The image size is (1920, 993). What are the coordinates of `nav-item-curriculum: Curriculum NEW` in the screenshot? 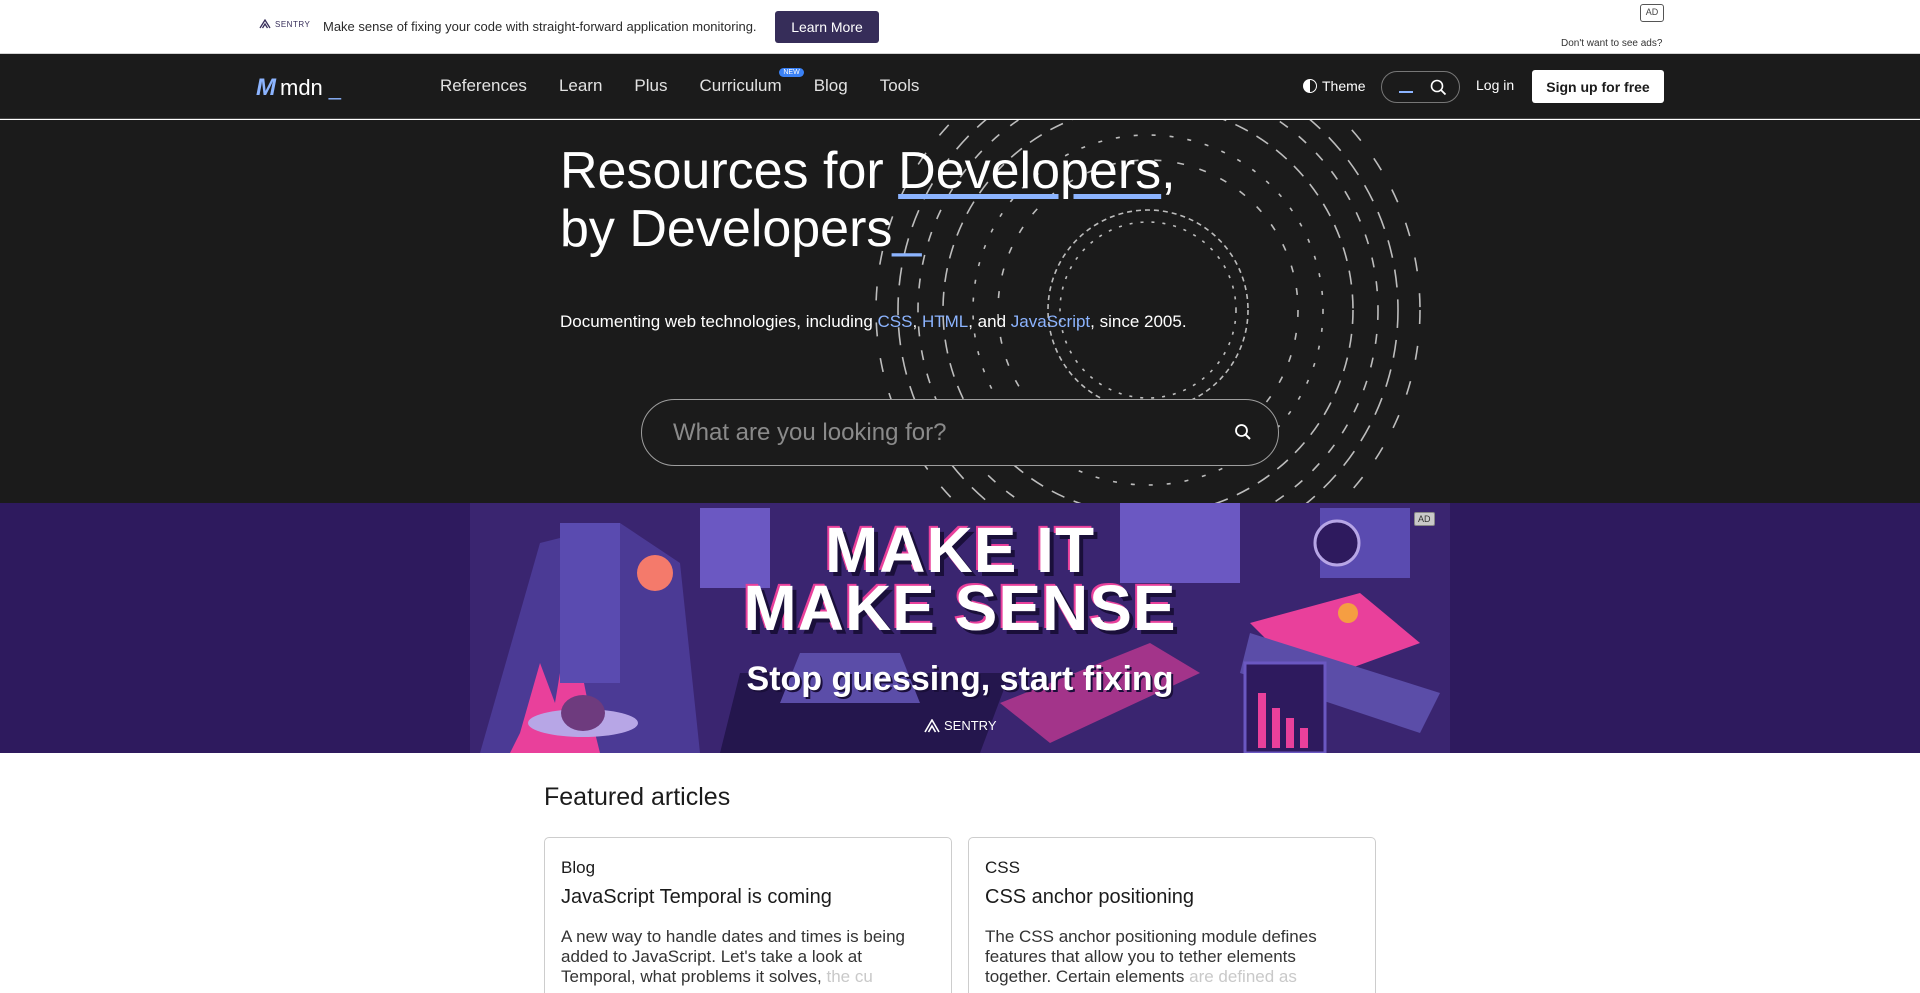 It's located at (751, 82).